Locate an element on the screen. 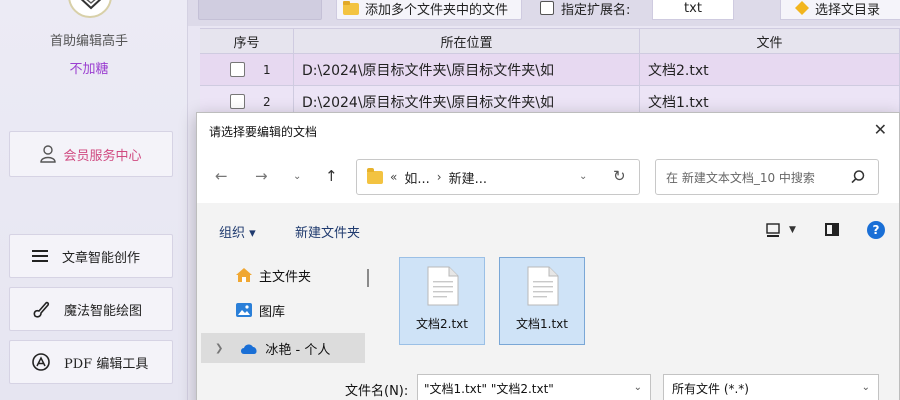 The image size is (900, 400). dialog-command-bar: 组织 ▾ 新建文件夹 ▼ ? is located at coordinates (548, 230).